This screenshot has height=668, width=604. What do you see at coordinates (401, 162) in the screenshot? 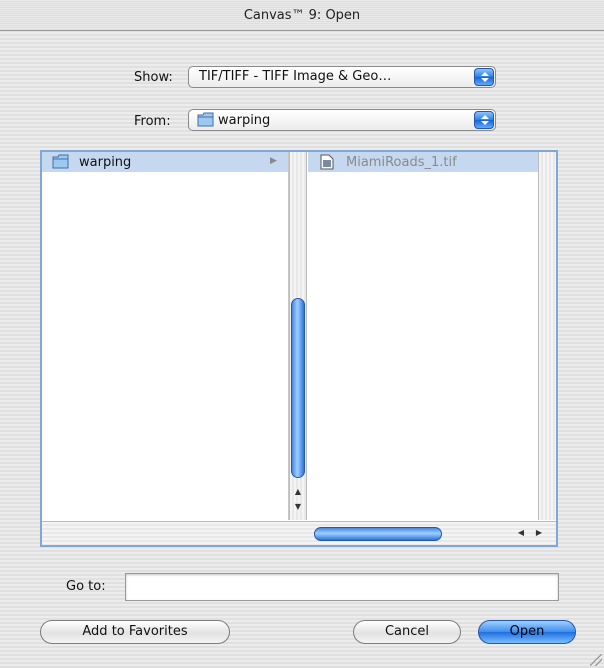
I see `list-item-label: MiamiRoads_1.tif` at bounding box center [401, 162].